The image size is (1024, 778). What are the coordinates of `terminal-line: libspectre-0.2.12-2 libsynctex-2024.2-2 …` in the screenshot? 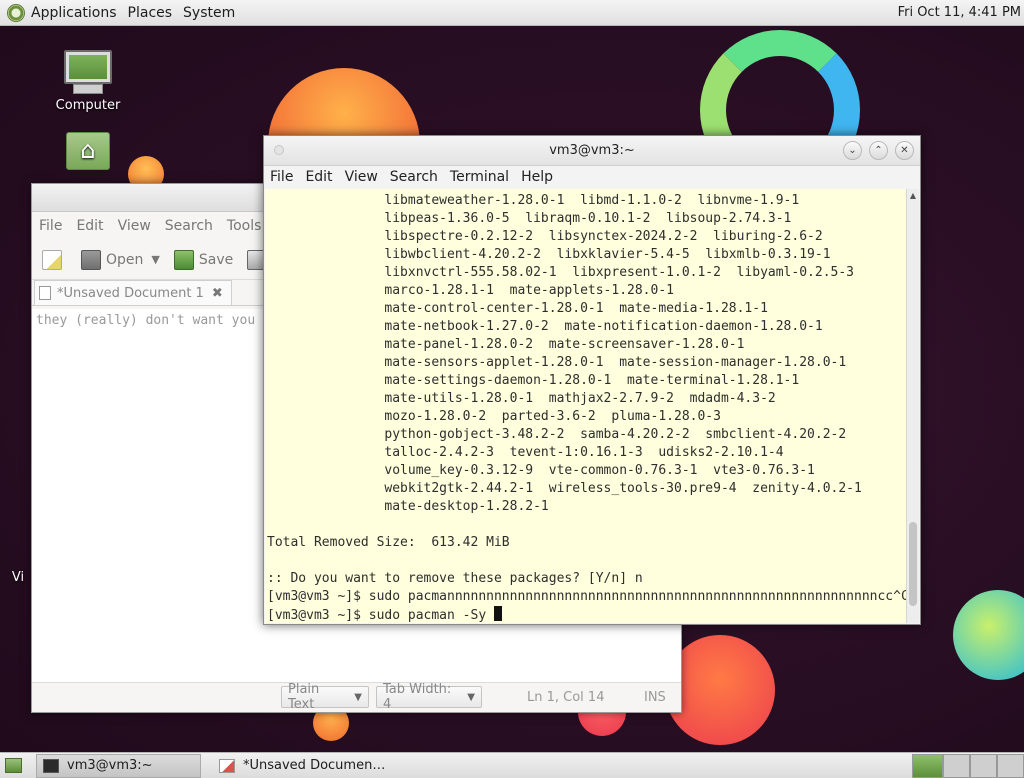 It's located at (545, 236).